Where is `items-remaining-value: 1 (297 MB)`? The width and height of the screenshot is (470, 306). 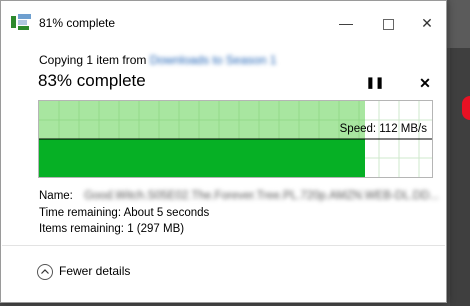
items-remaining-value: 1 (297 MB) is located at coordinates (156, 229).